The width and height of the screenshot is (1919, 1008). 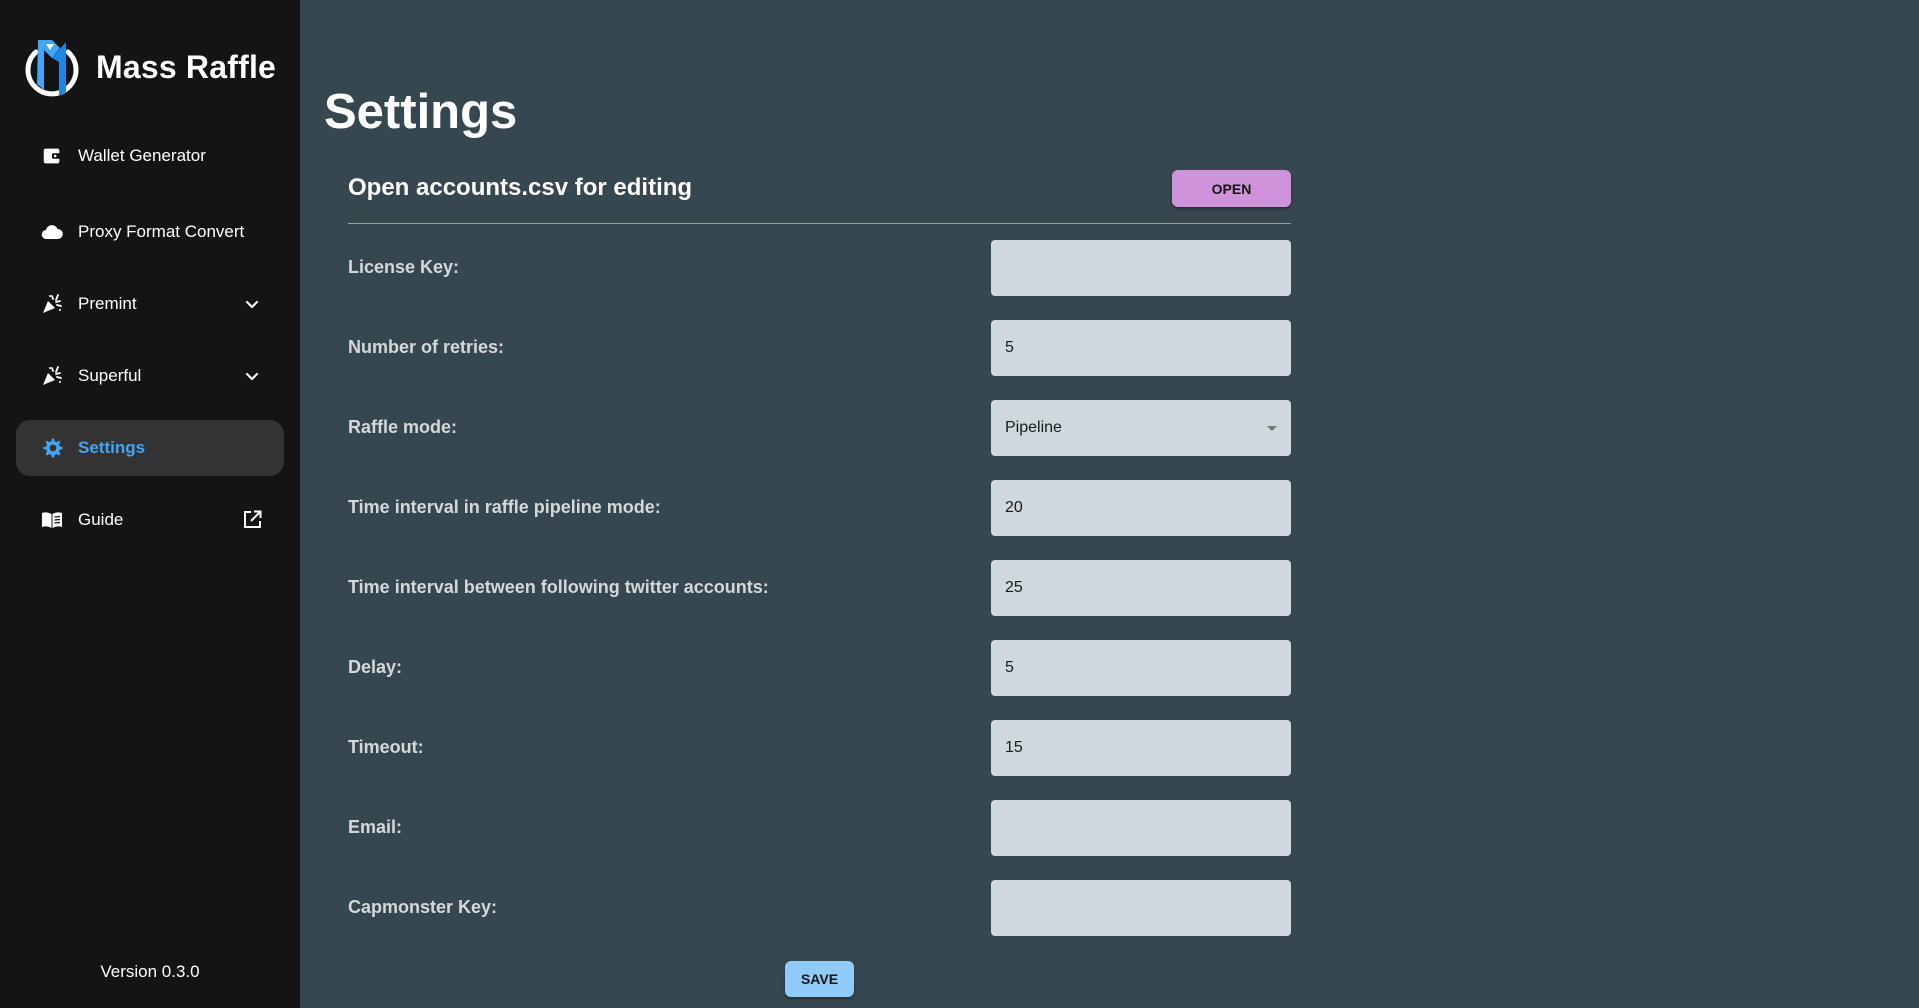 I want to click on open-accounts-button: OPEN, so click(x=1231, y=188).